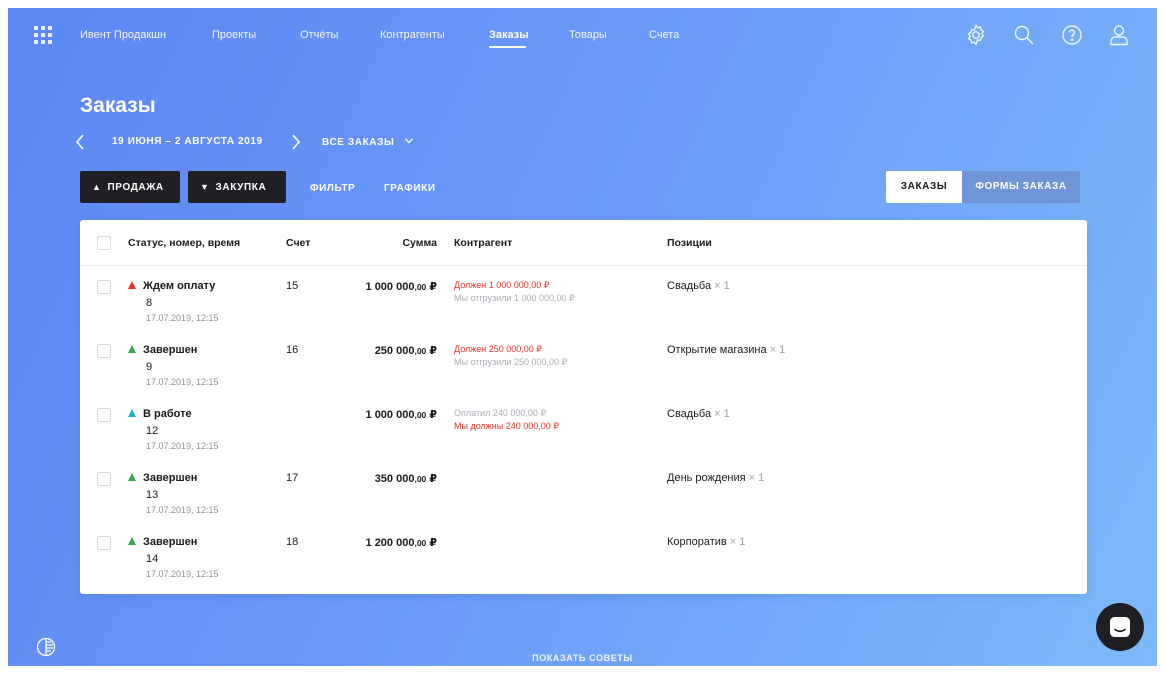 The width and height of the screenshot is (1165, 674). I want to click on nav-active-underline, so click(507, 47).